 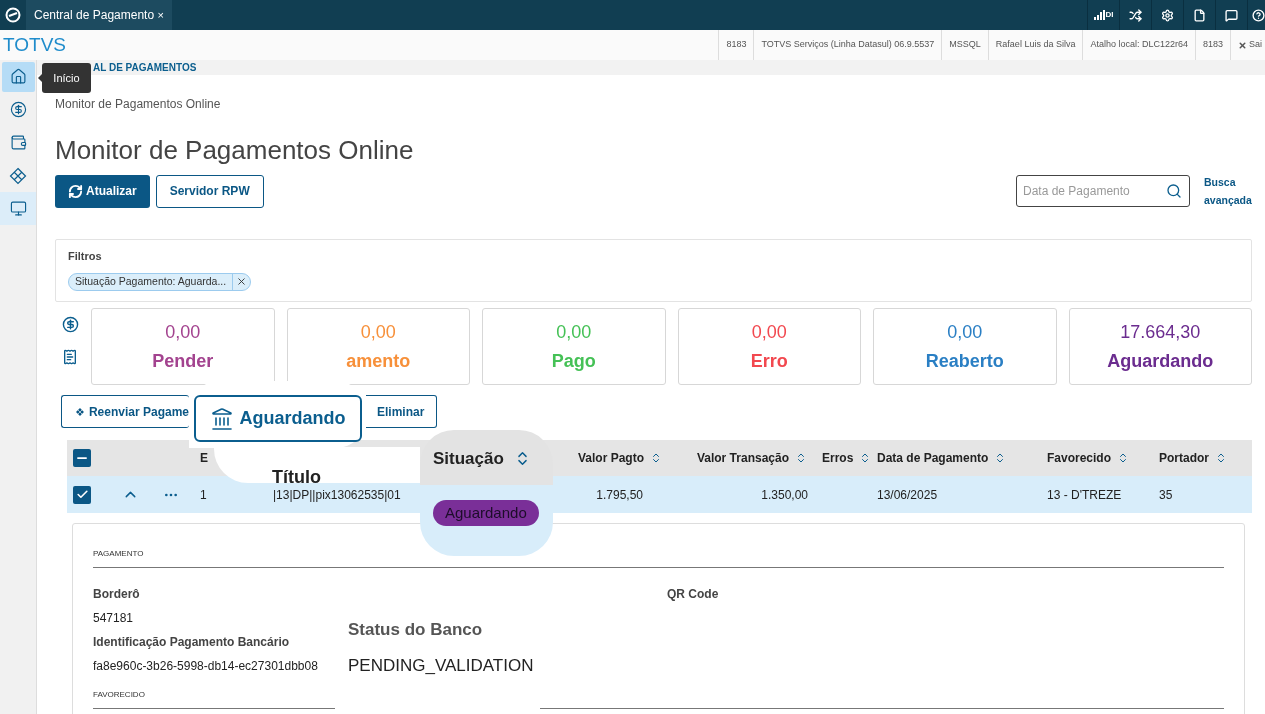 I want to click on card-label: Erro, so click(x=769, y=361).